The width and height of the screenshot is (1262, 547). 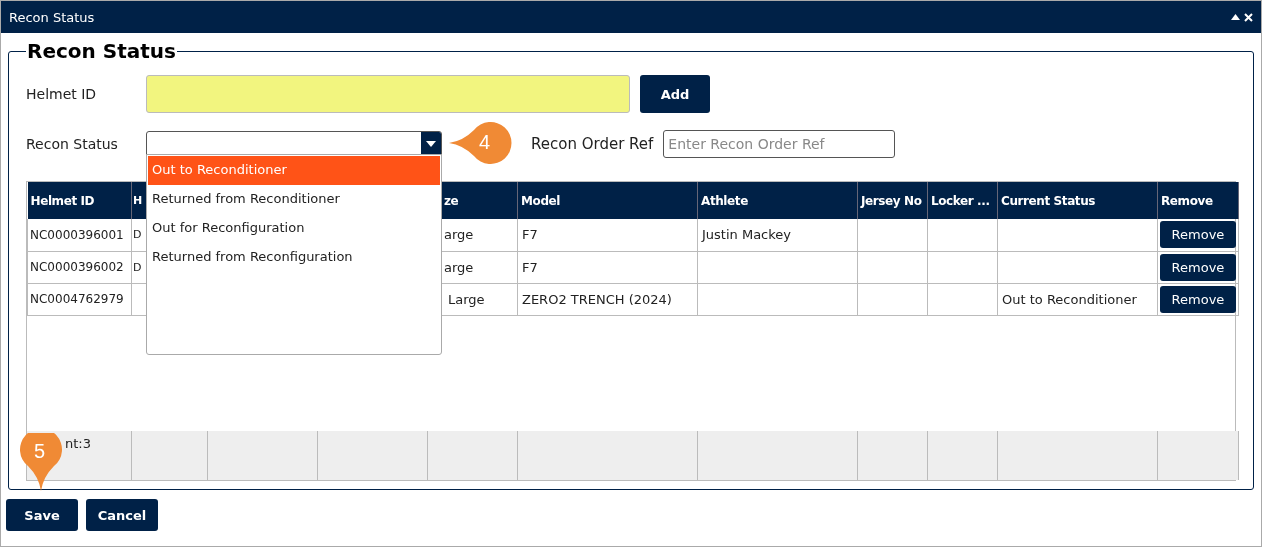 What do you see at coordinates (77, 299) in the screenshot?
I see `table-cell: NC0004762979` at bounding box center [77, 299].